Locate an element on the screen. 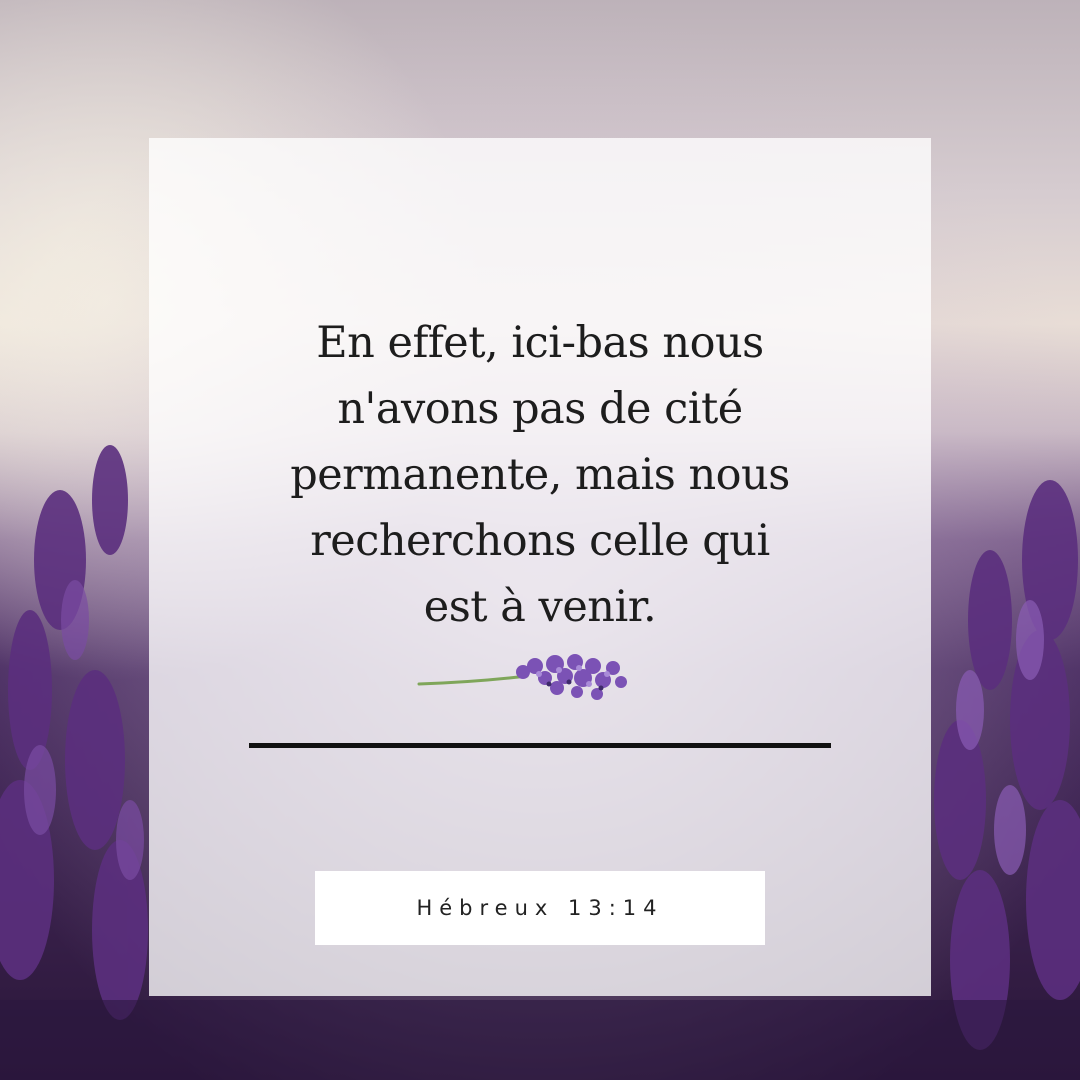 The width and height of the screenshot is (1080, 1080). verse-line: permanente, mais nous is located at coordinates (540, 475).